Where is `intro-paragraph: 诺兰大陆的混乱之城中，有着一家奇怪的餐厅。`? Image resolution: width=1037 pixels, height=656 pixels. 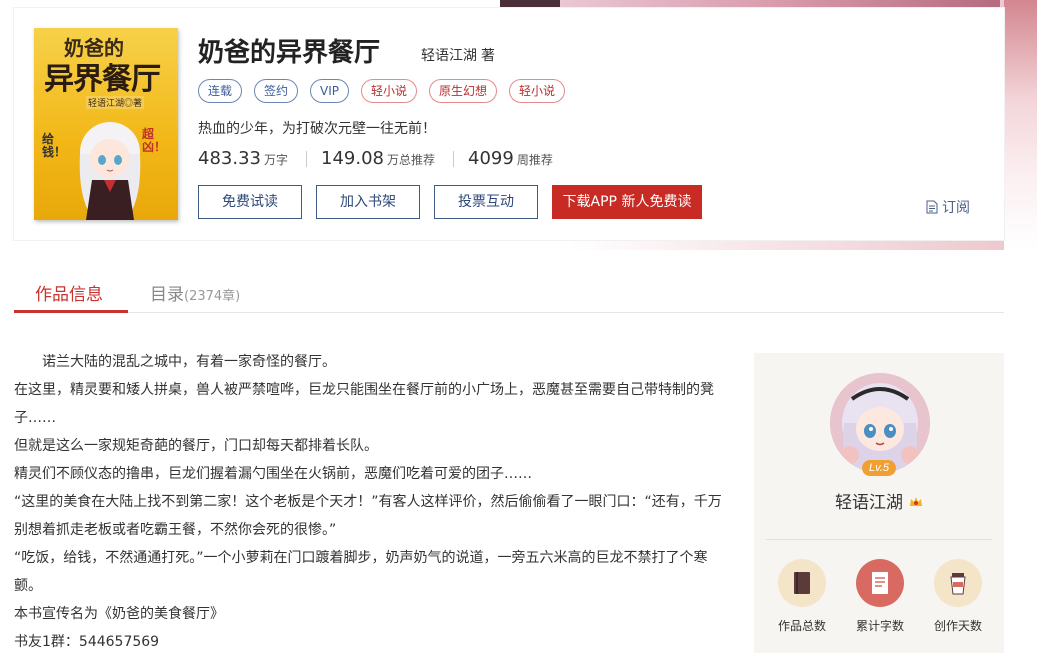
intro-paragraph: 诺兰大陆的混乱之城中，有着一家奇怪的餐厅。 is located at coordinates (189, 362).